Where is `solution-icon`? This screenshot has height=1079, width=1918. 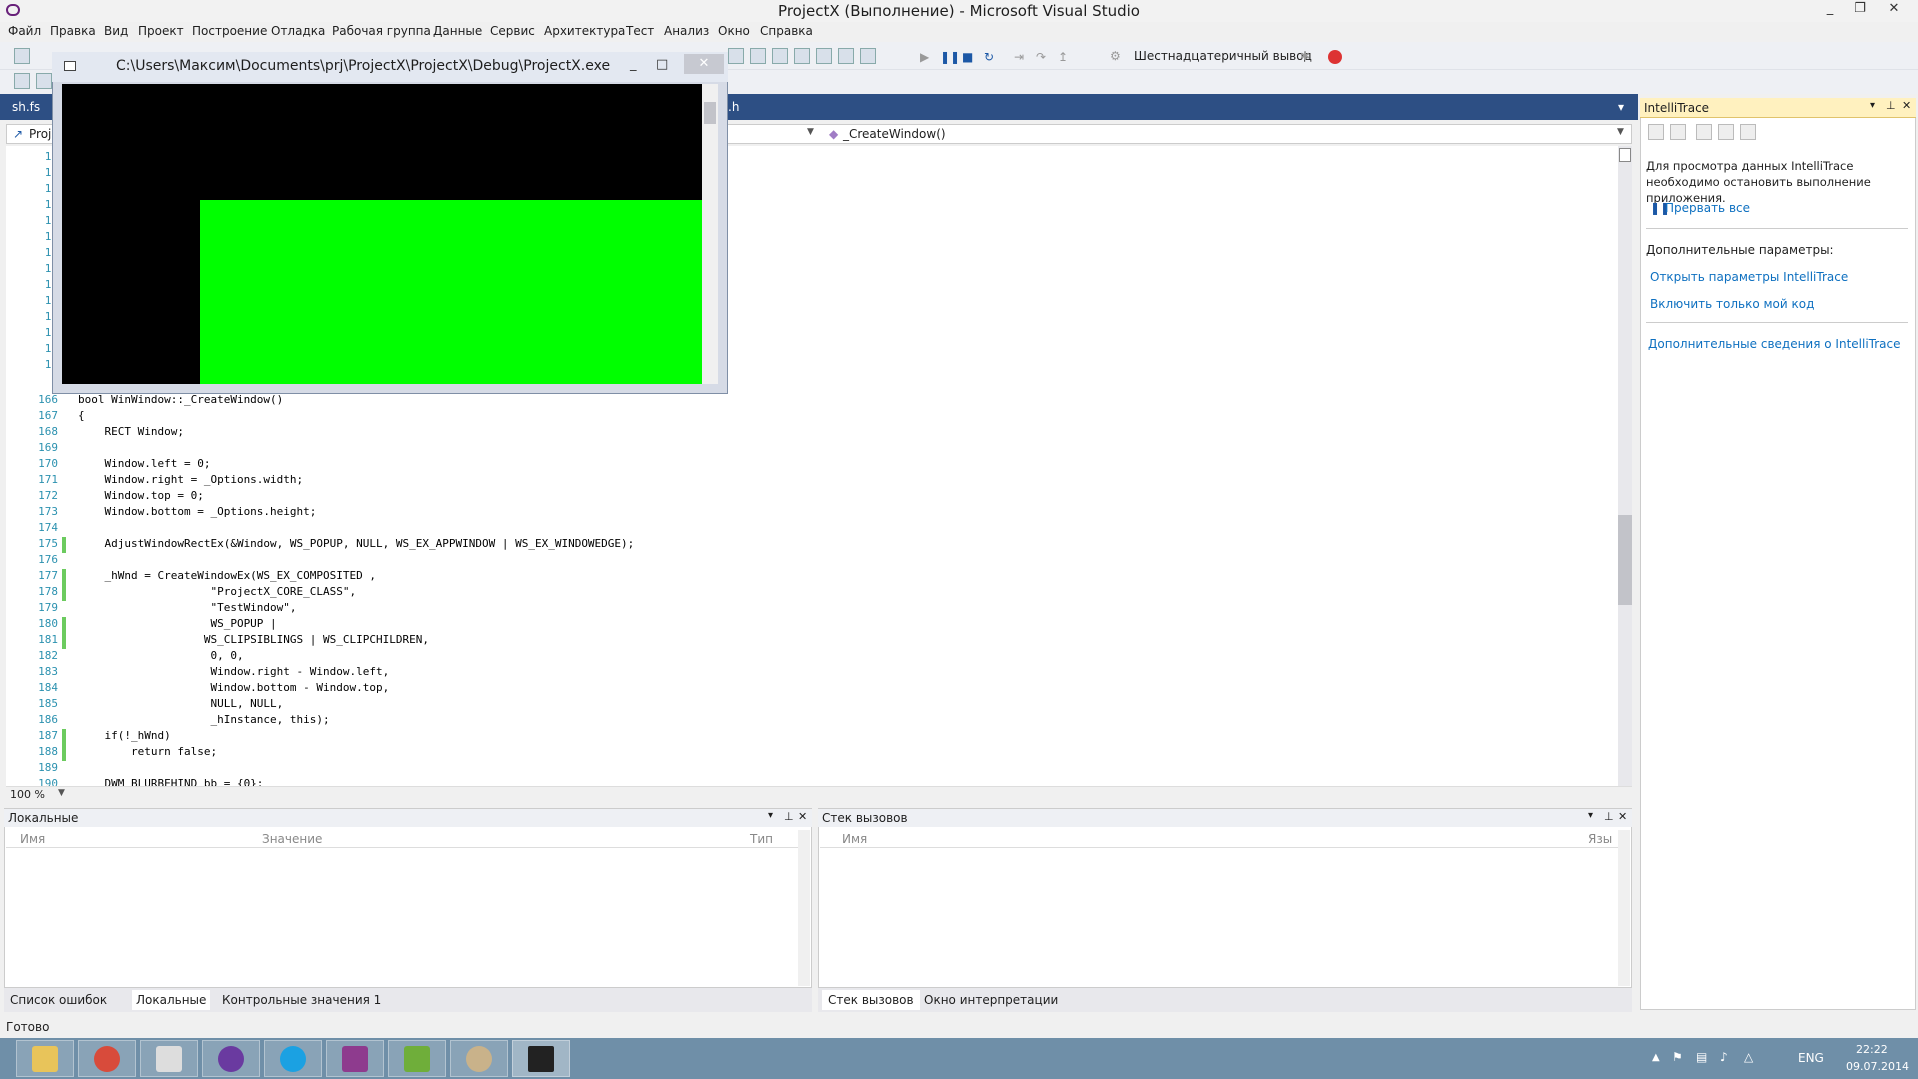
solution-icon is located at coordinates (22, 81).